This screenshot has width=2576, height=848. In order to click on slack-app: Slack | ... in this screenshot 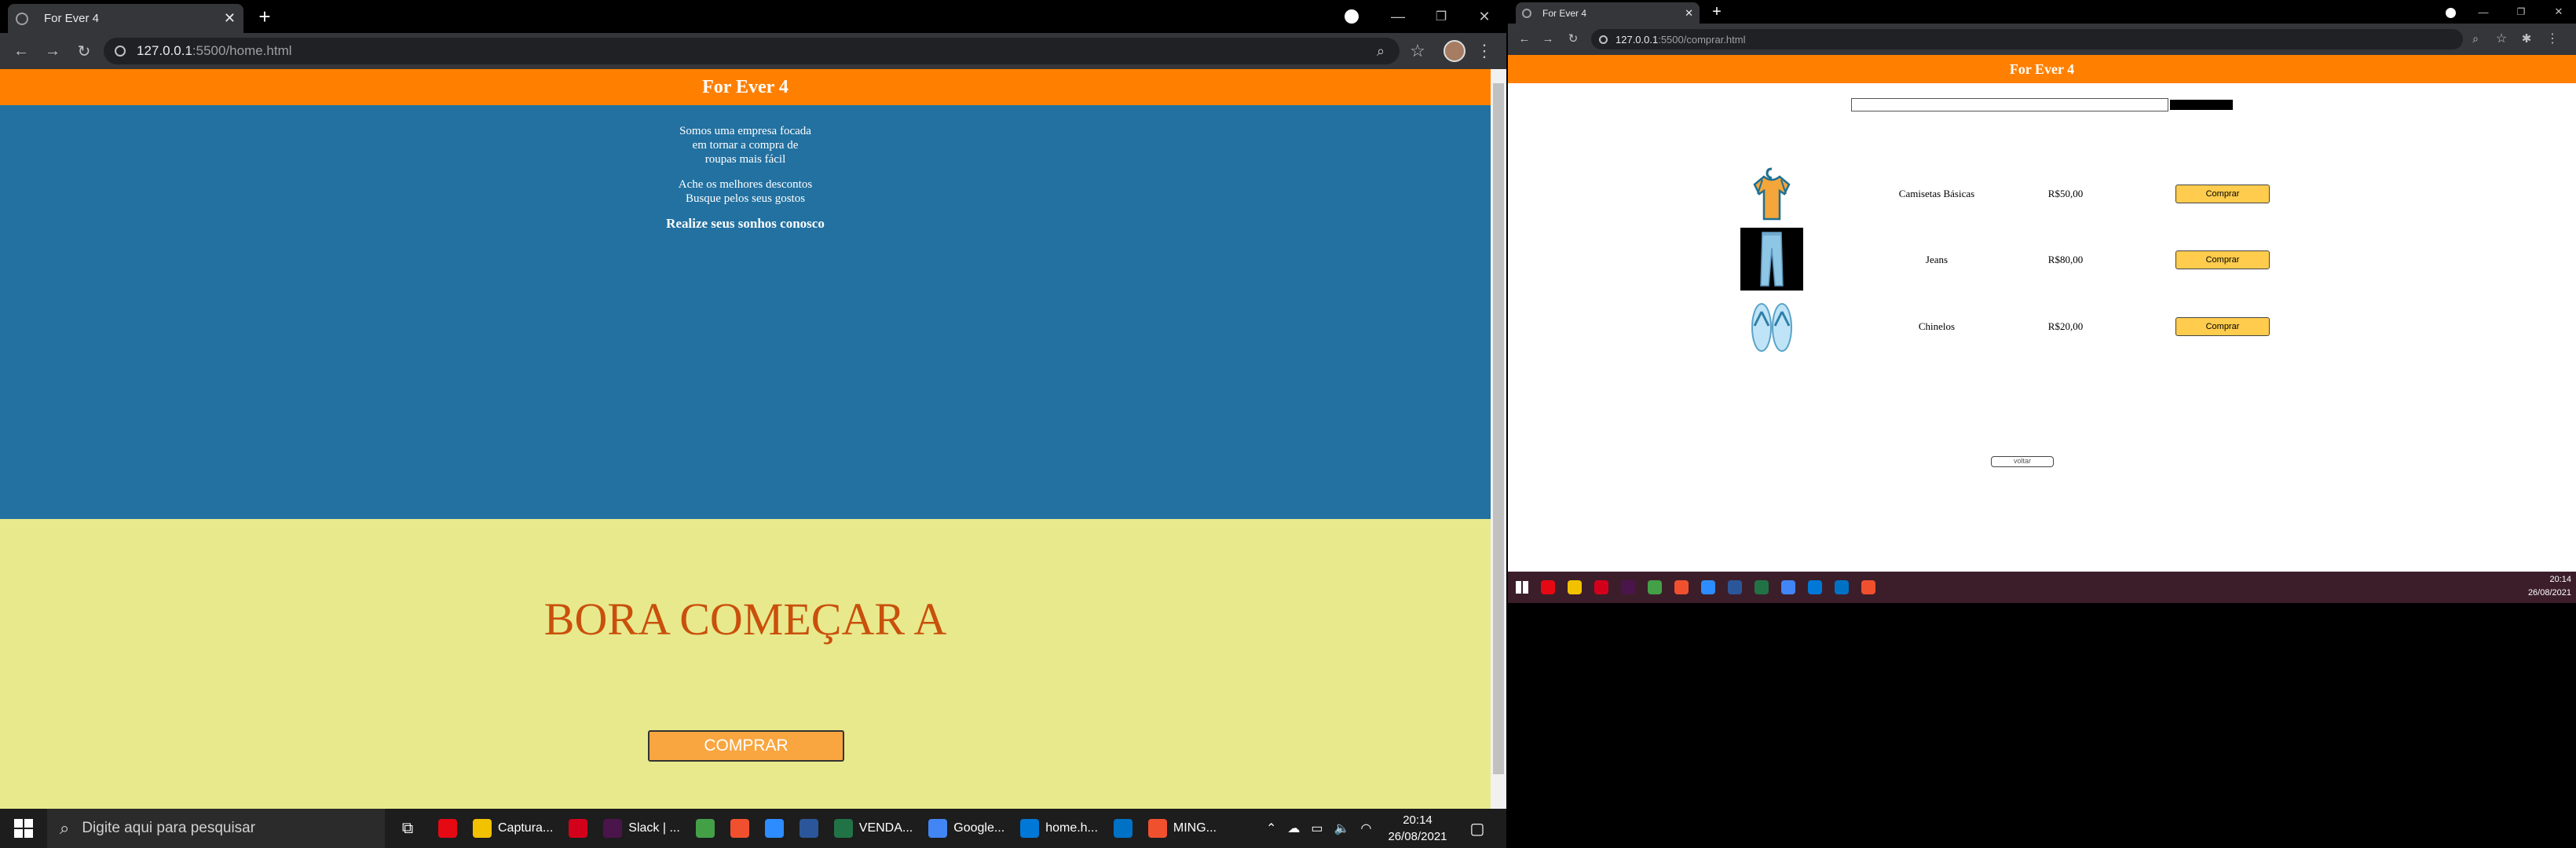, I will do `click(642, 829)`.